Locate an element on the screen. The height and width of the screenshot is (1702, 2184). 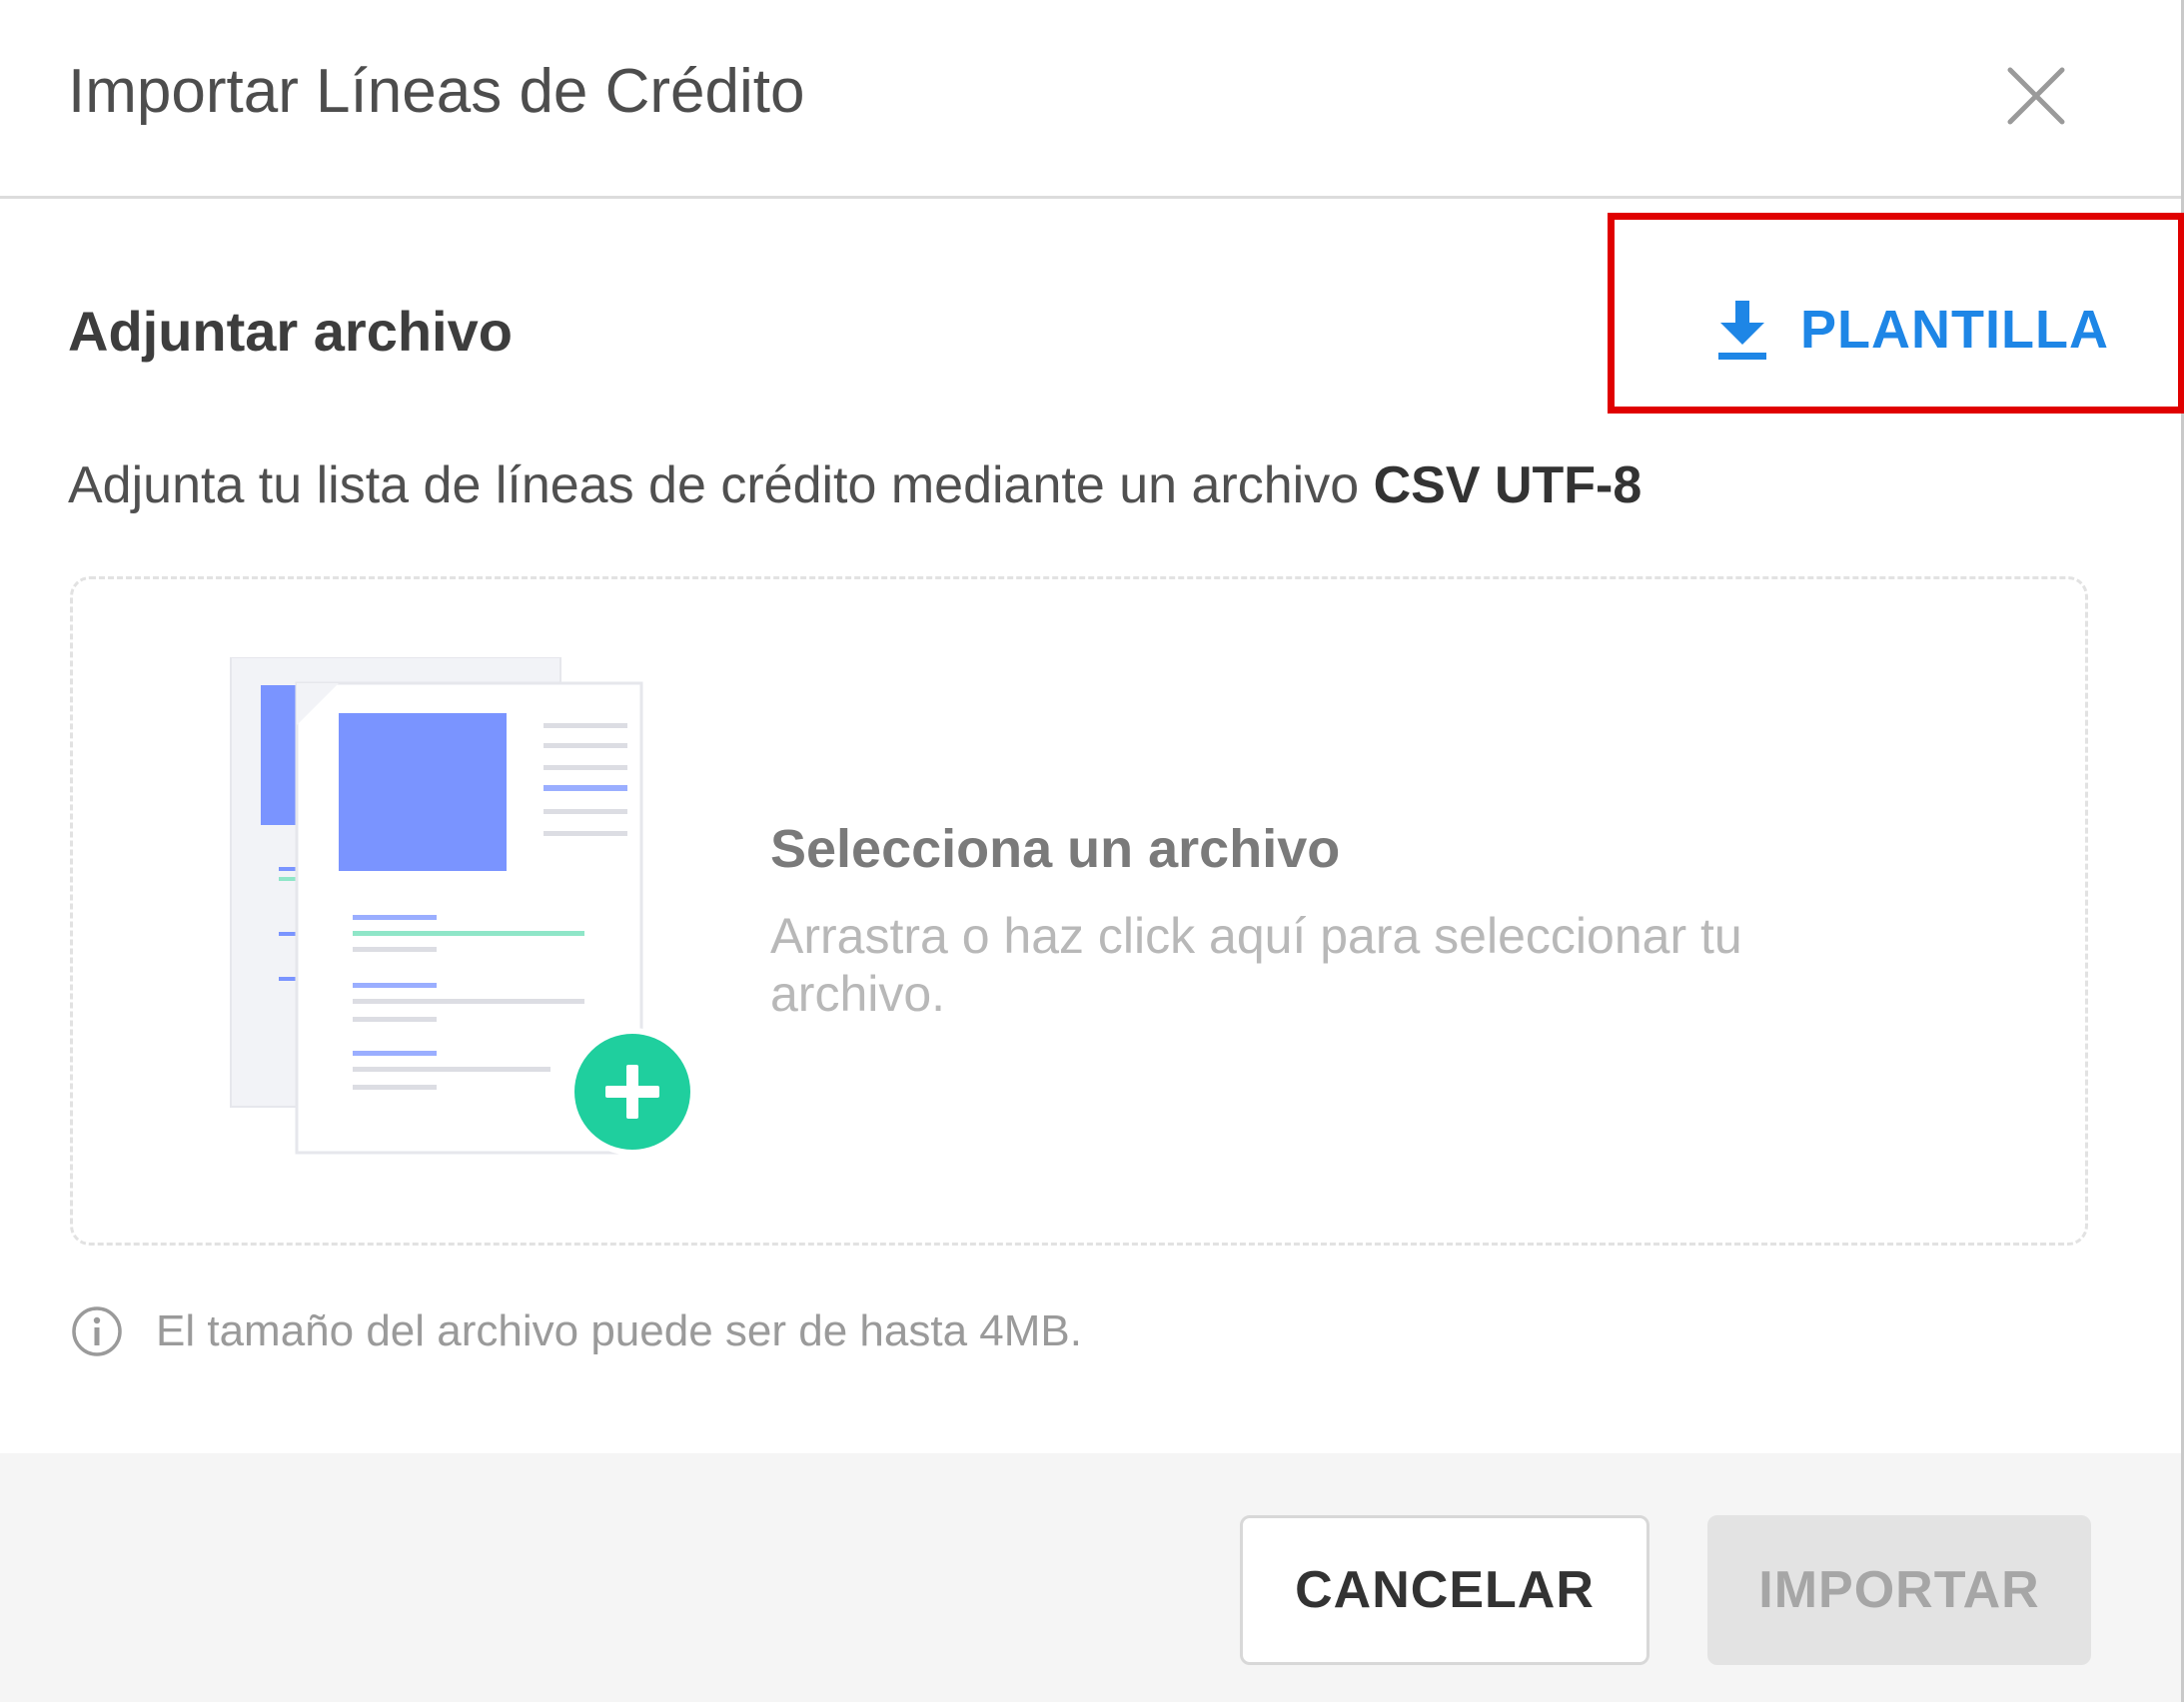
cancel-button: CANCELAR is located at coordinates (1444, 1590).